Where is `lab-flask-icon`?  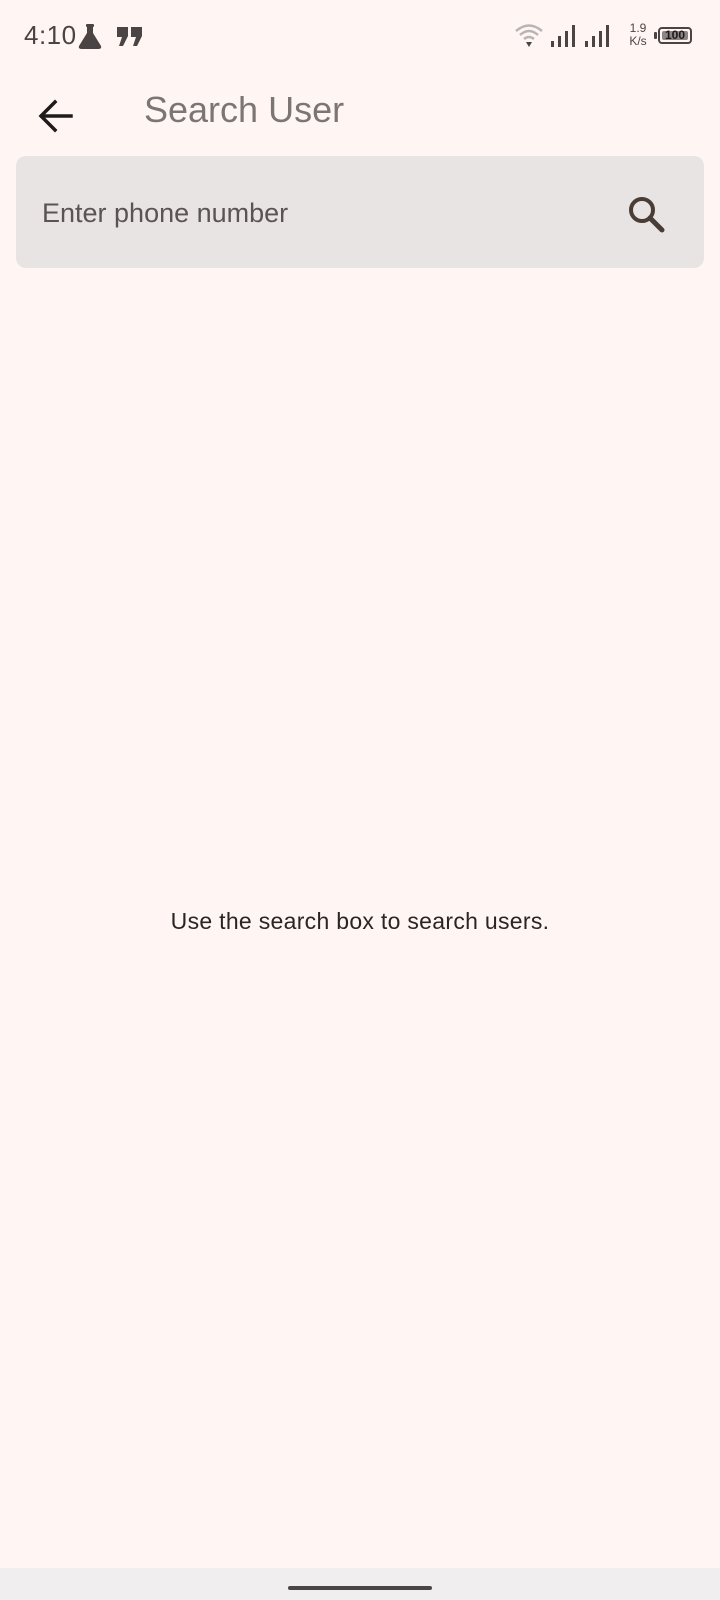
lab-flask-icon is located at coordinates (90, 36).